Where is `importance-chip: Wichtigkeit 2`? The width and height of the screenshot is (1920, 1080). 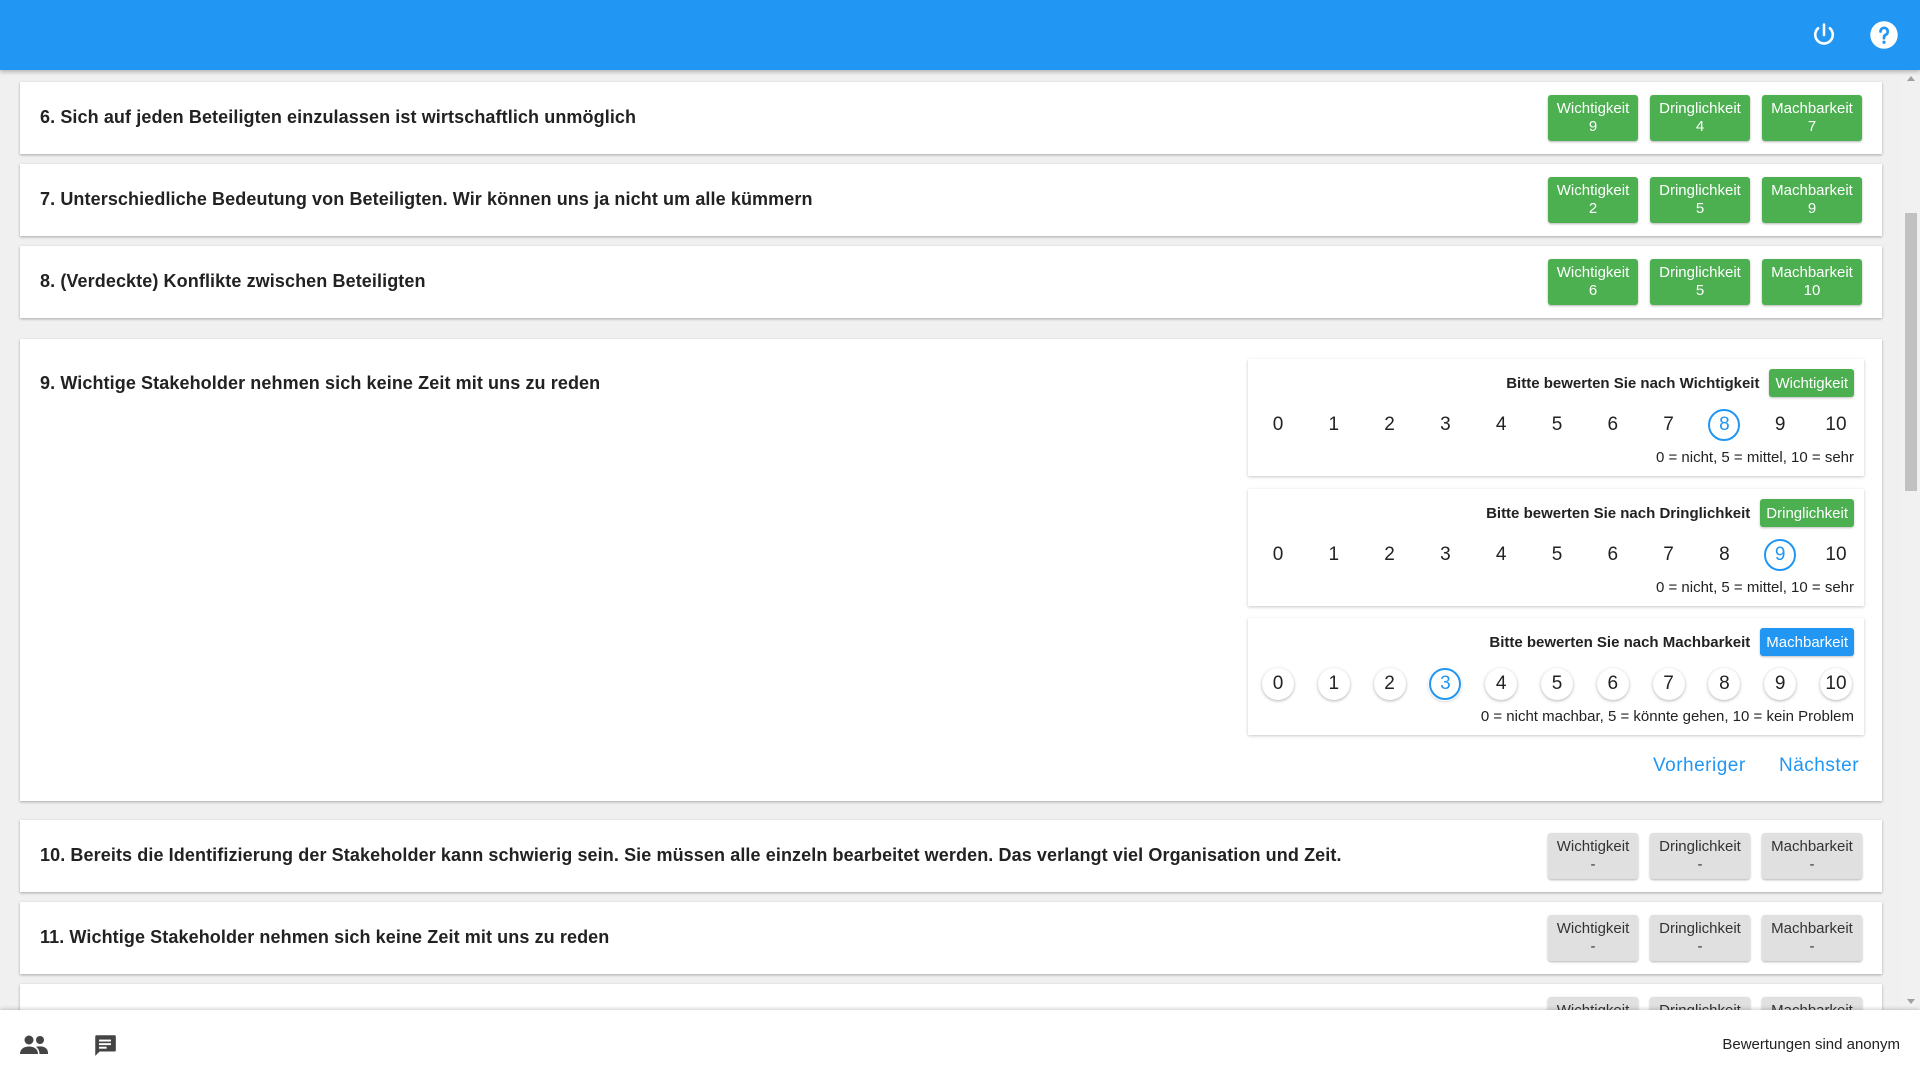
importance-chip: Wichtigkeit 2 is located at coordinates (1593, 200).